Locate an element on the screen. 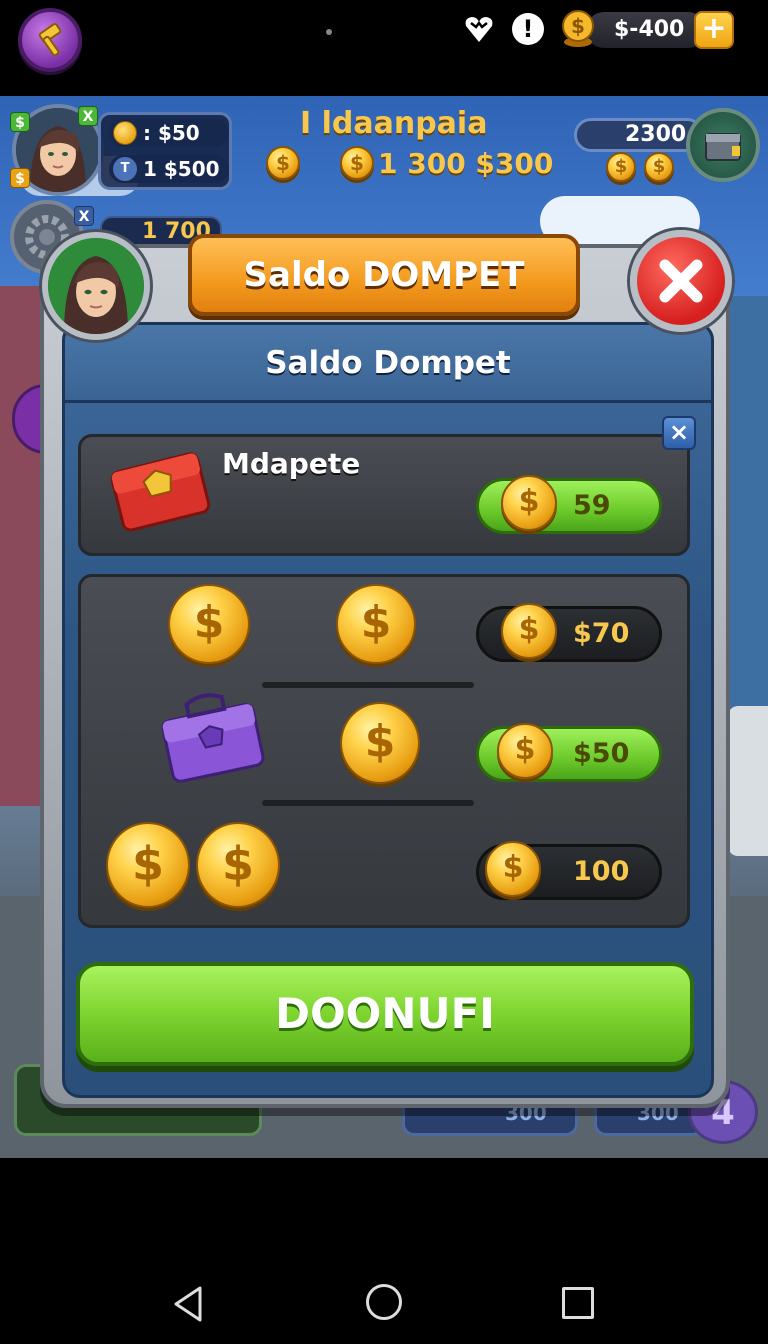 The image size is (768, 1344). hud-right-stat-value: 2300 is located at coordinates (656, 134).